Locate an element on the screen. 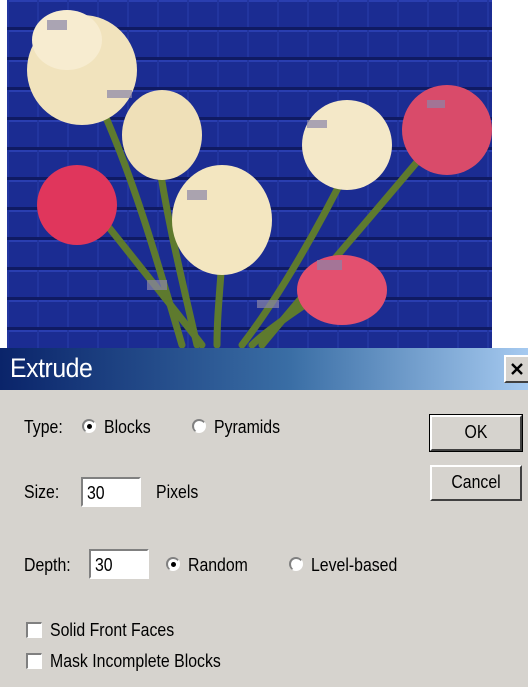 This screenshot has height=687, width=528. cancel-button-label: Cancel is located at coordinates (476, 482).